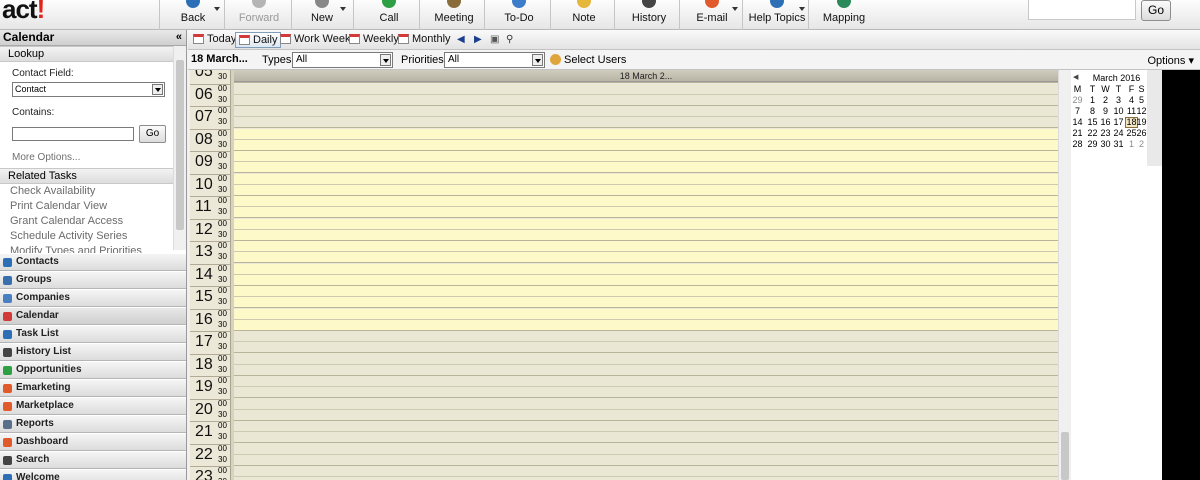  I want to click on toolbar-go-button: Go, so click(1156, 10).